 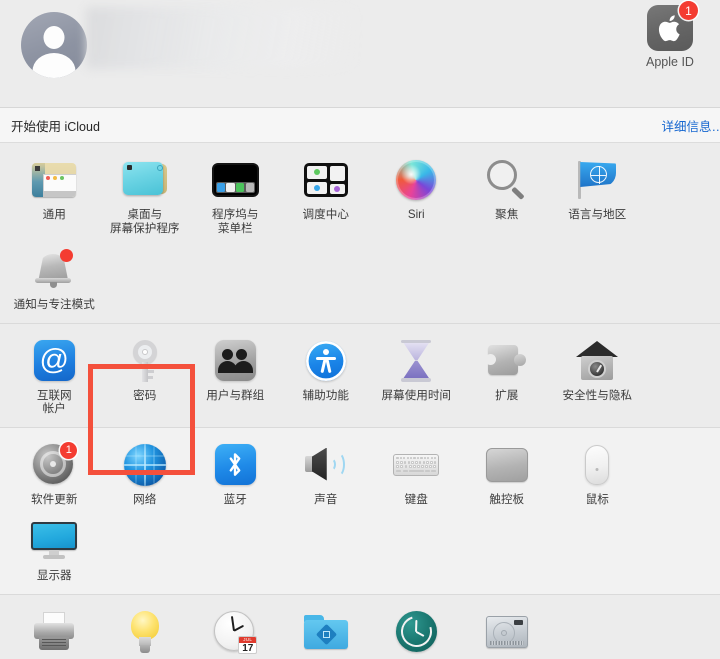 I want to click on apple-id-label: Apple ID, so click(x=670, y=62).